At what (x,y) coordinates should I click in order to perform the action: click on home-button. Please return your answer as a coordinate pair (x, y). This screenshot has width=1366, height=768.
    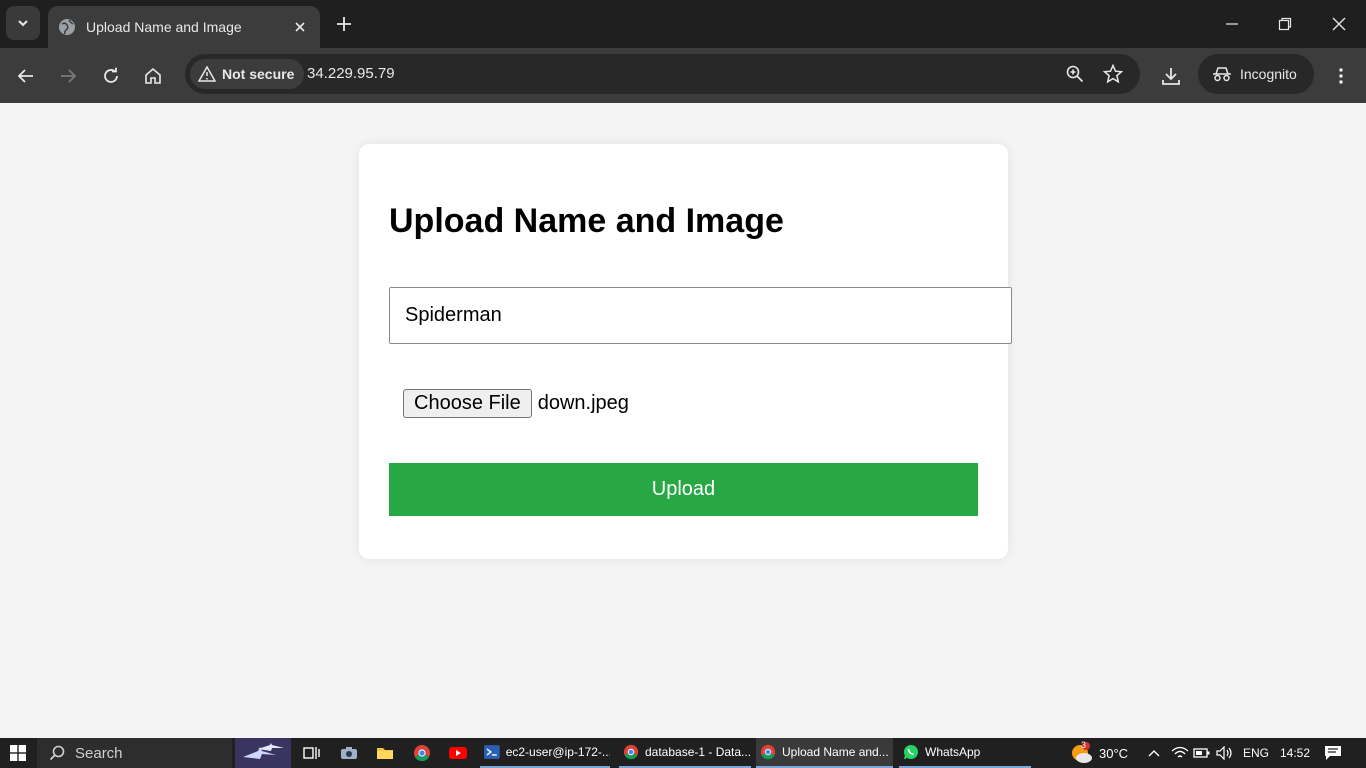
    Looking at the image, I should click on (153, 76).